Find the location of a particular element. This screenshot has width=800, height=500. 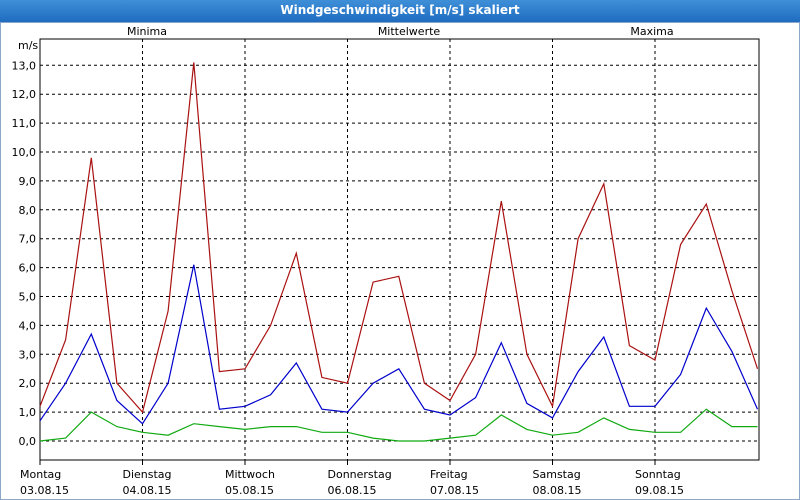

y-tick-label: 12,0 is located at coordinates (24, 94).